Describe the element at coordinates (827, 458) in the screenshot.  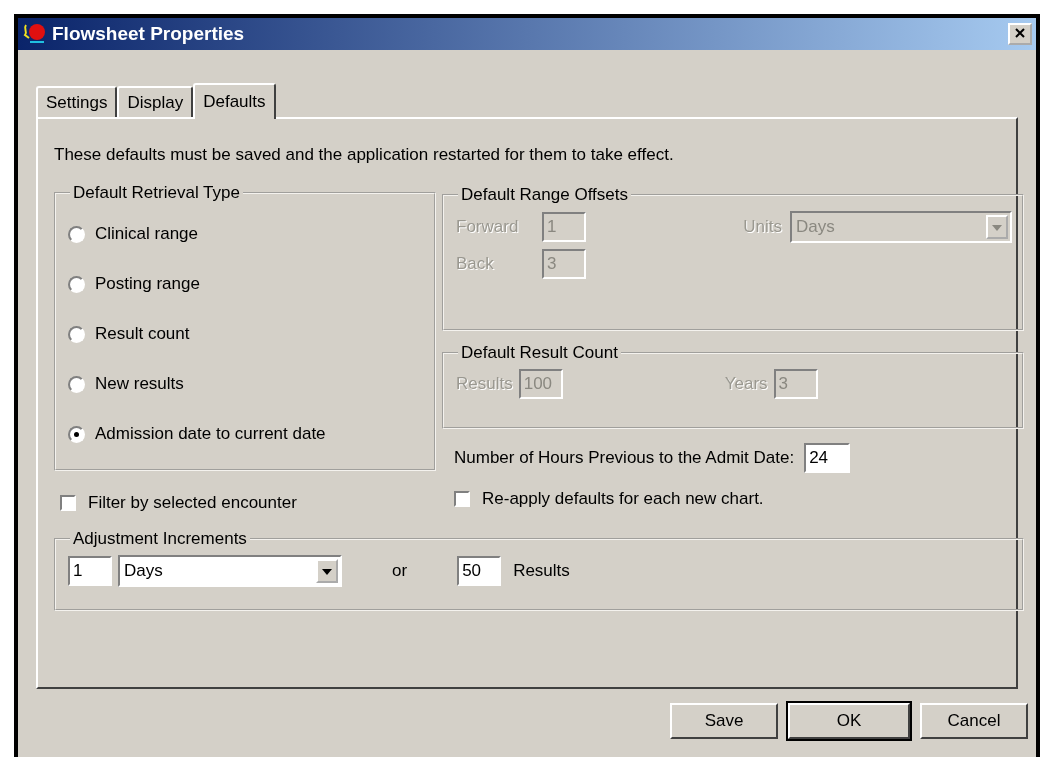
I see `input-field: 24` at that location.